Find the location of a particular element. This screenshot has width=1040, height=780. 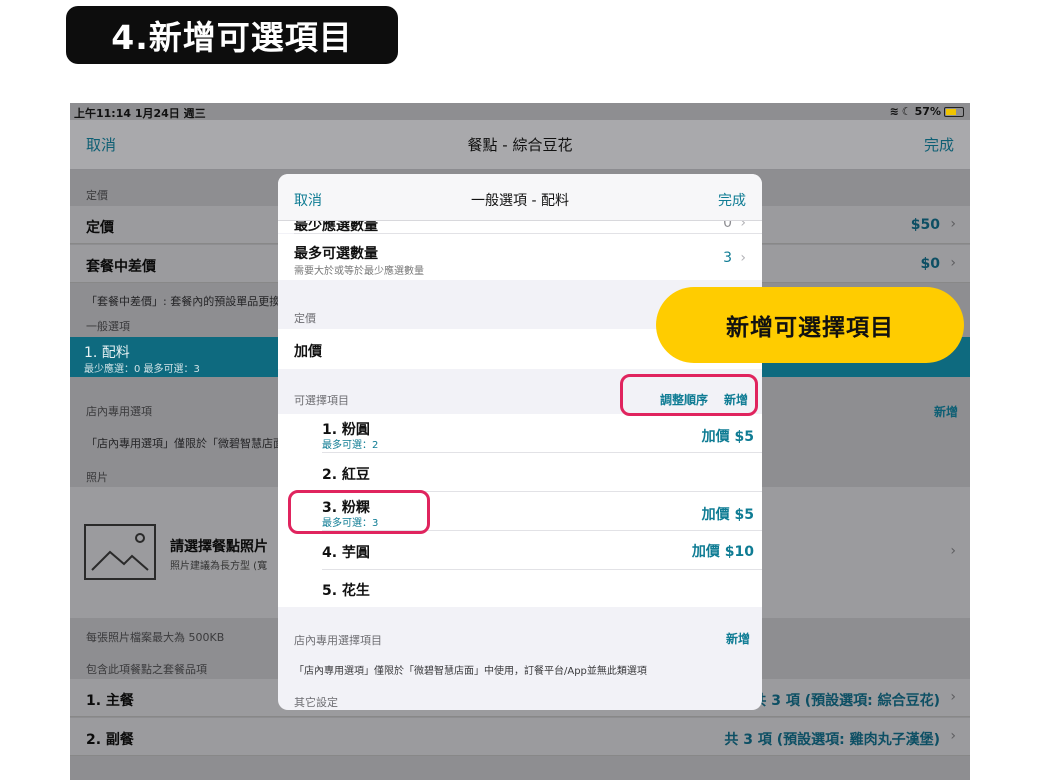

background-nav-bar: 取消 餐點 - 綜合豆花 完成 is located at coordinates (520, 145).